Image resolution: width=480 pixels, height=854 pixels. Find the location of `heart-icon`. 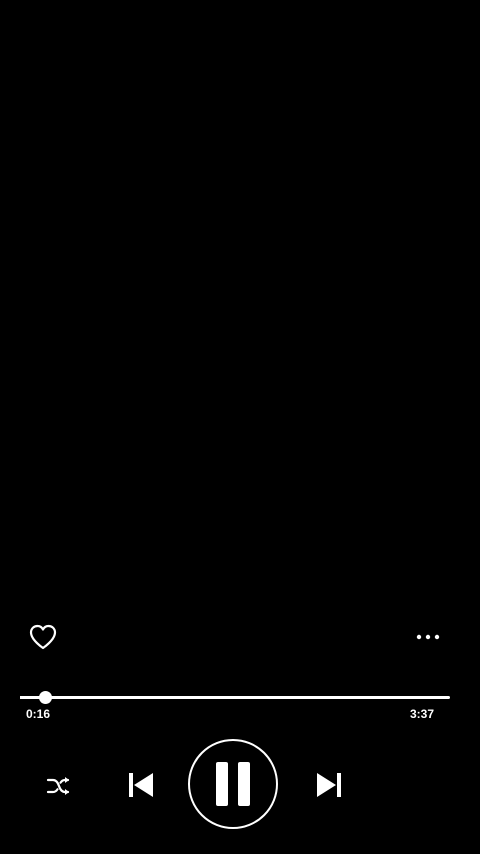

heart-icon is located at coordinates (43, 637).